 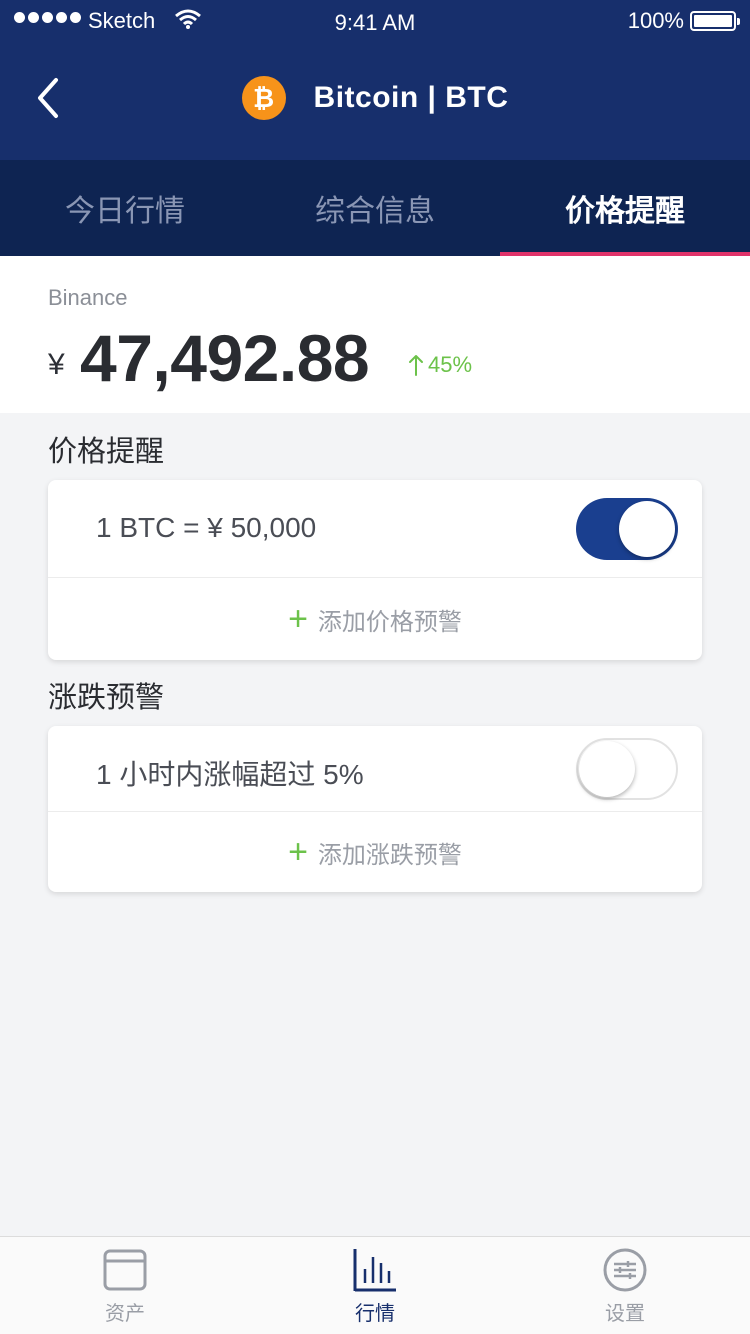 What do you see at coordinates (56, 364) in the screenshot?
I see `currency-symbol: ¥` at bounding box center [56, 364].